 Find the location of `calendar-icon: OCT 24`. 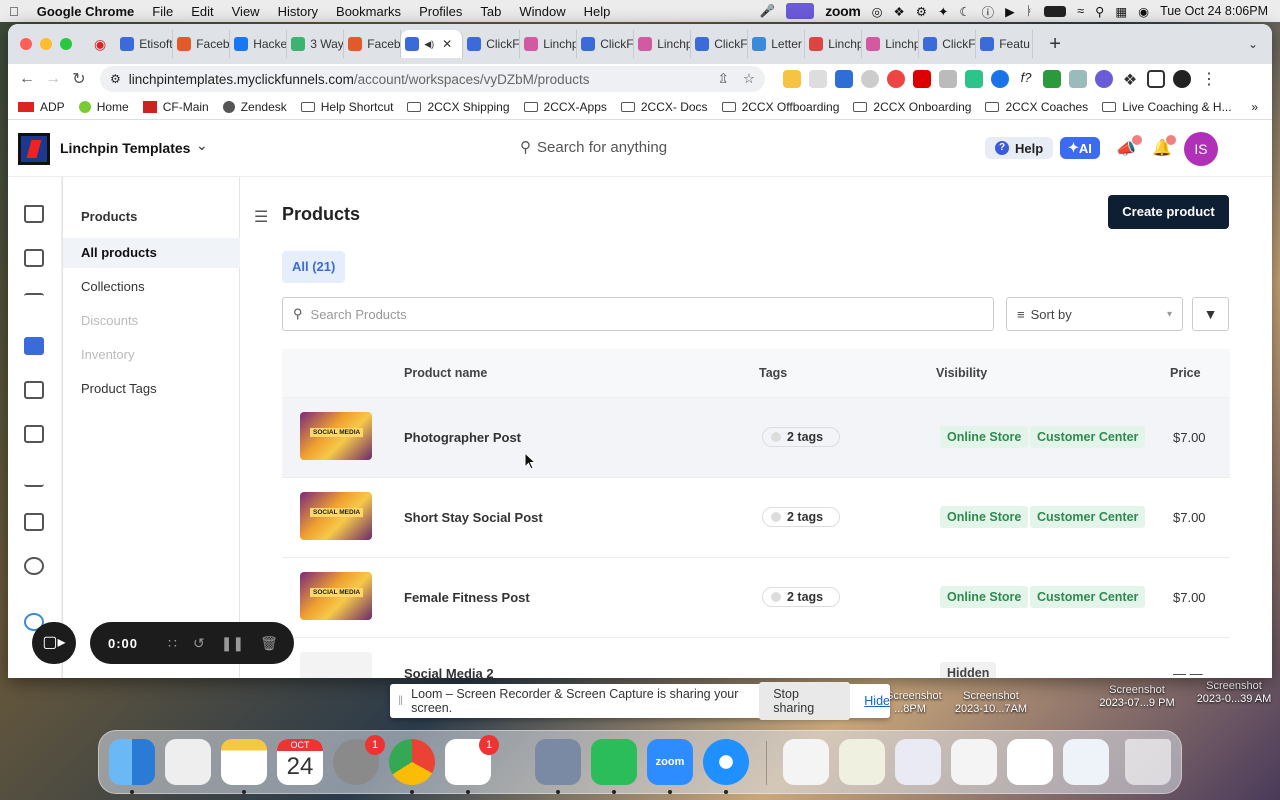

calendar-icon: OCT 24 is located at coordinates (300, 762).